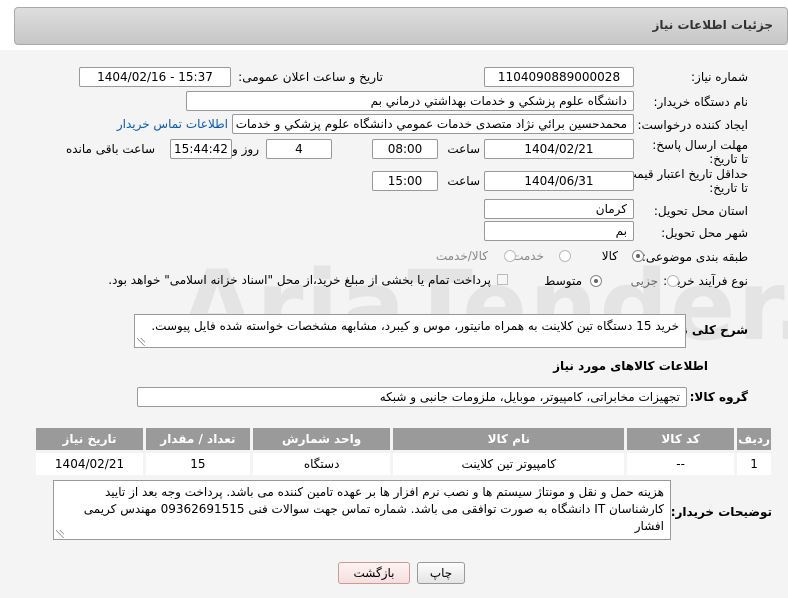 This screenshot has width=788, height=598. What do you see at coordinates (510, 256) in the screenshot?
I see `category-radio-goods-service` at bounding box center [510, 256].